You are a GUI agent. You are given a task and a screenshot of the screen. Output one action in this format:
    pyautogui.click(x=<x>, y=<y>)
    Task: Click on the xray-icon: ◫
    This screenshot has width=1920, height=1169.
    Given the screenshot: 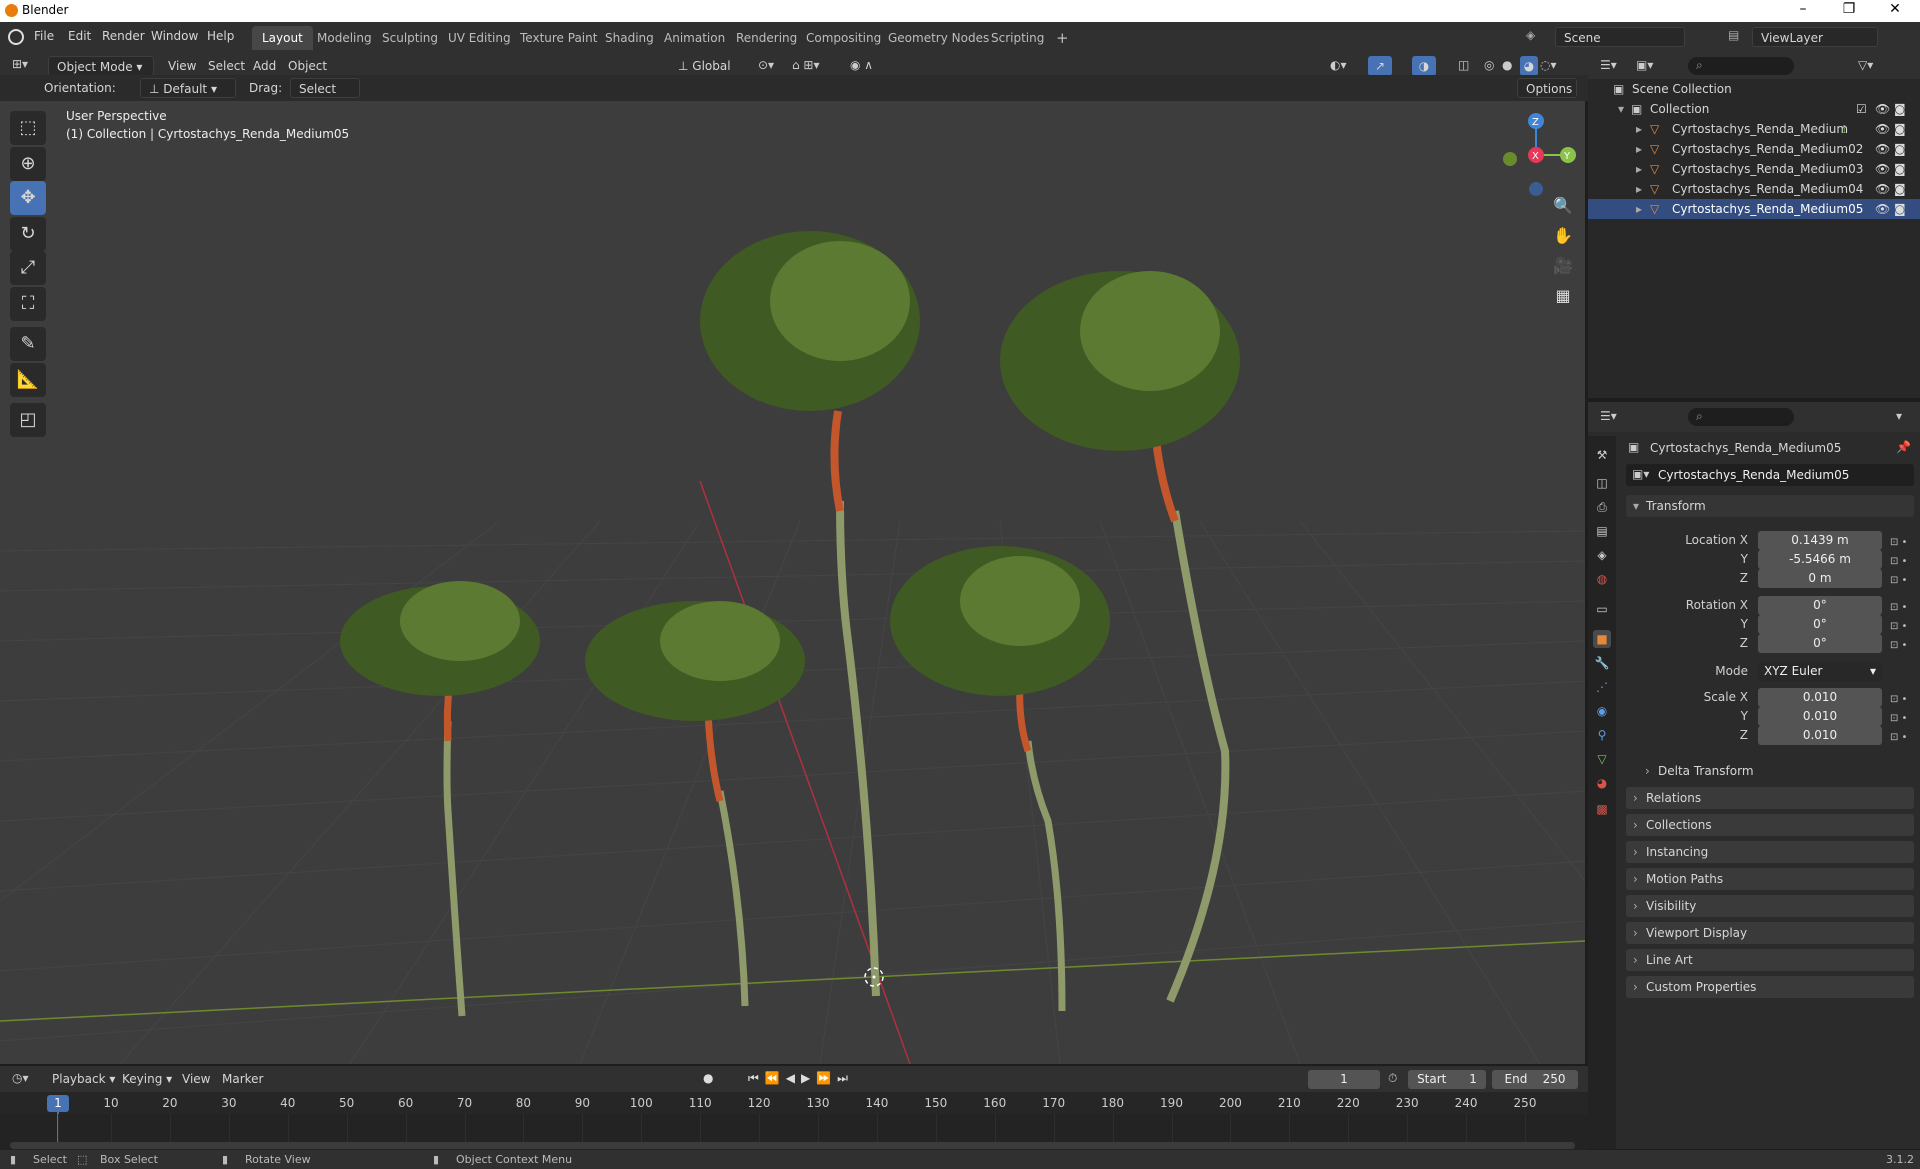 What is the action you would take?
    pyautogui.click(x=1463, y=65)
    